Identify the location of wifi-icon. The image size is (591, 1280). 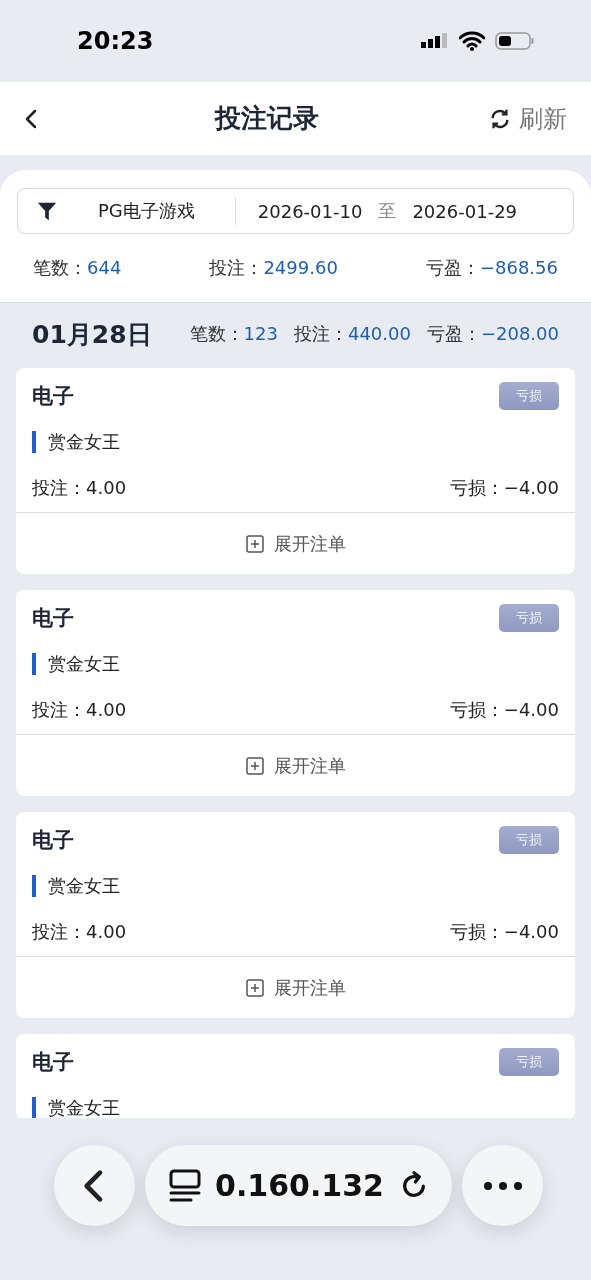
(472, 41).